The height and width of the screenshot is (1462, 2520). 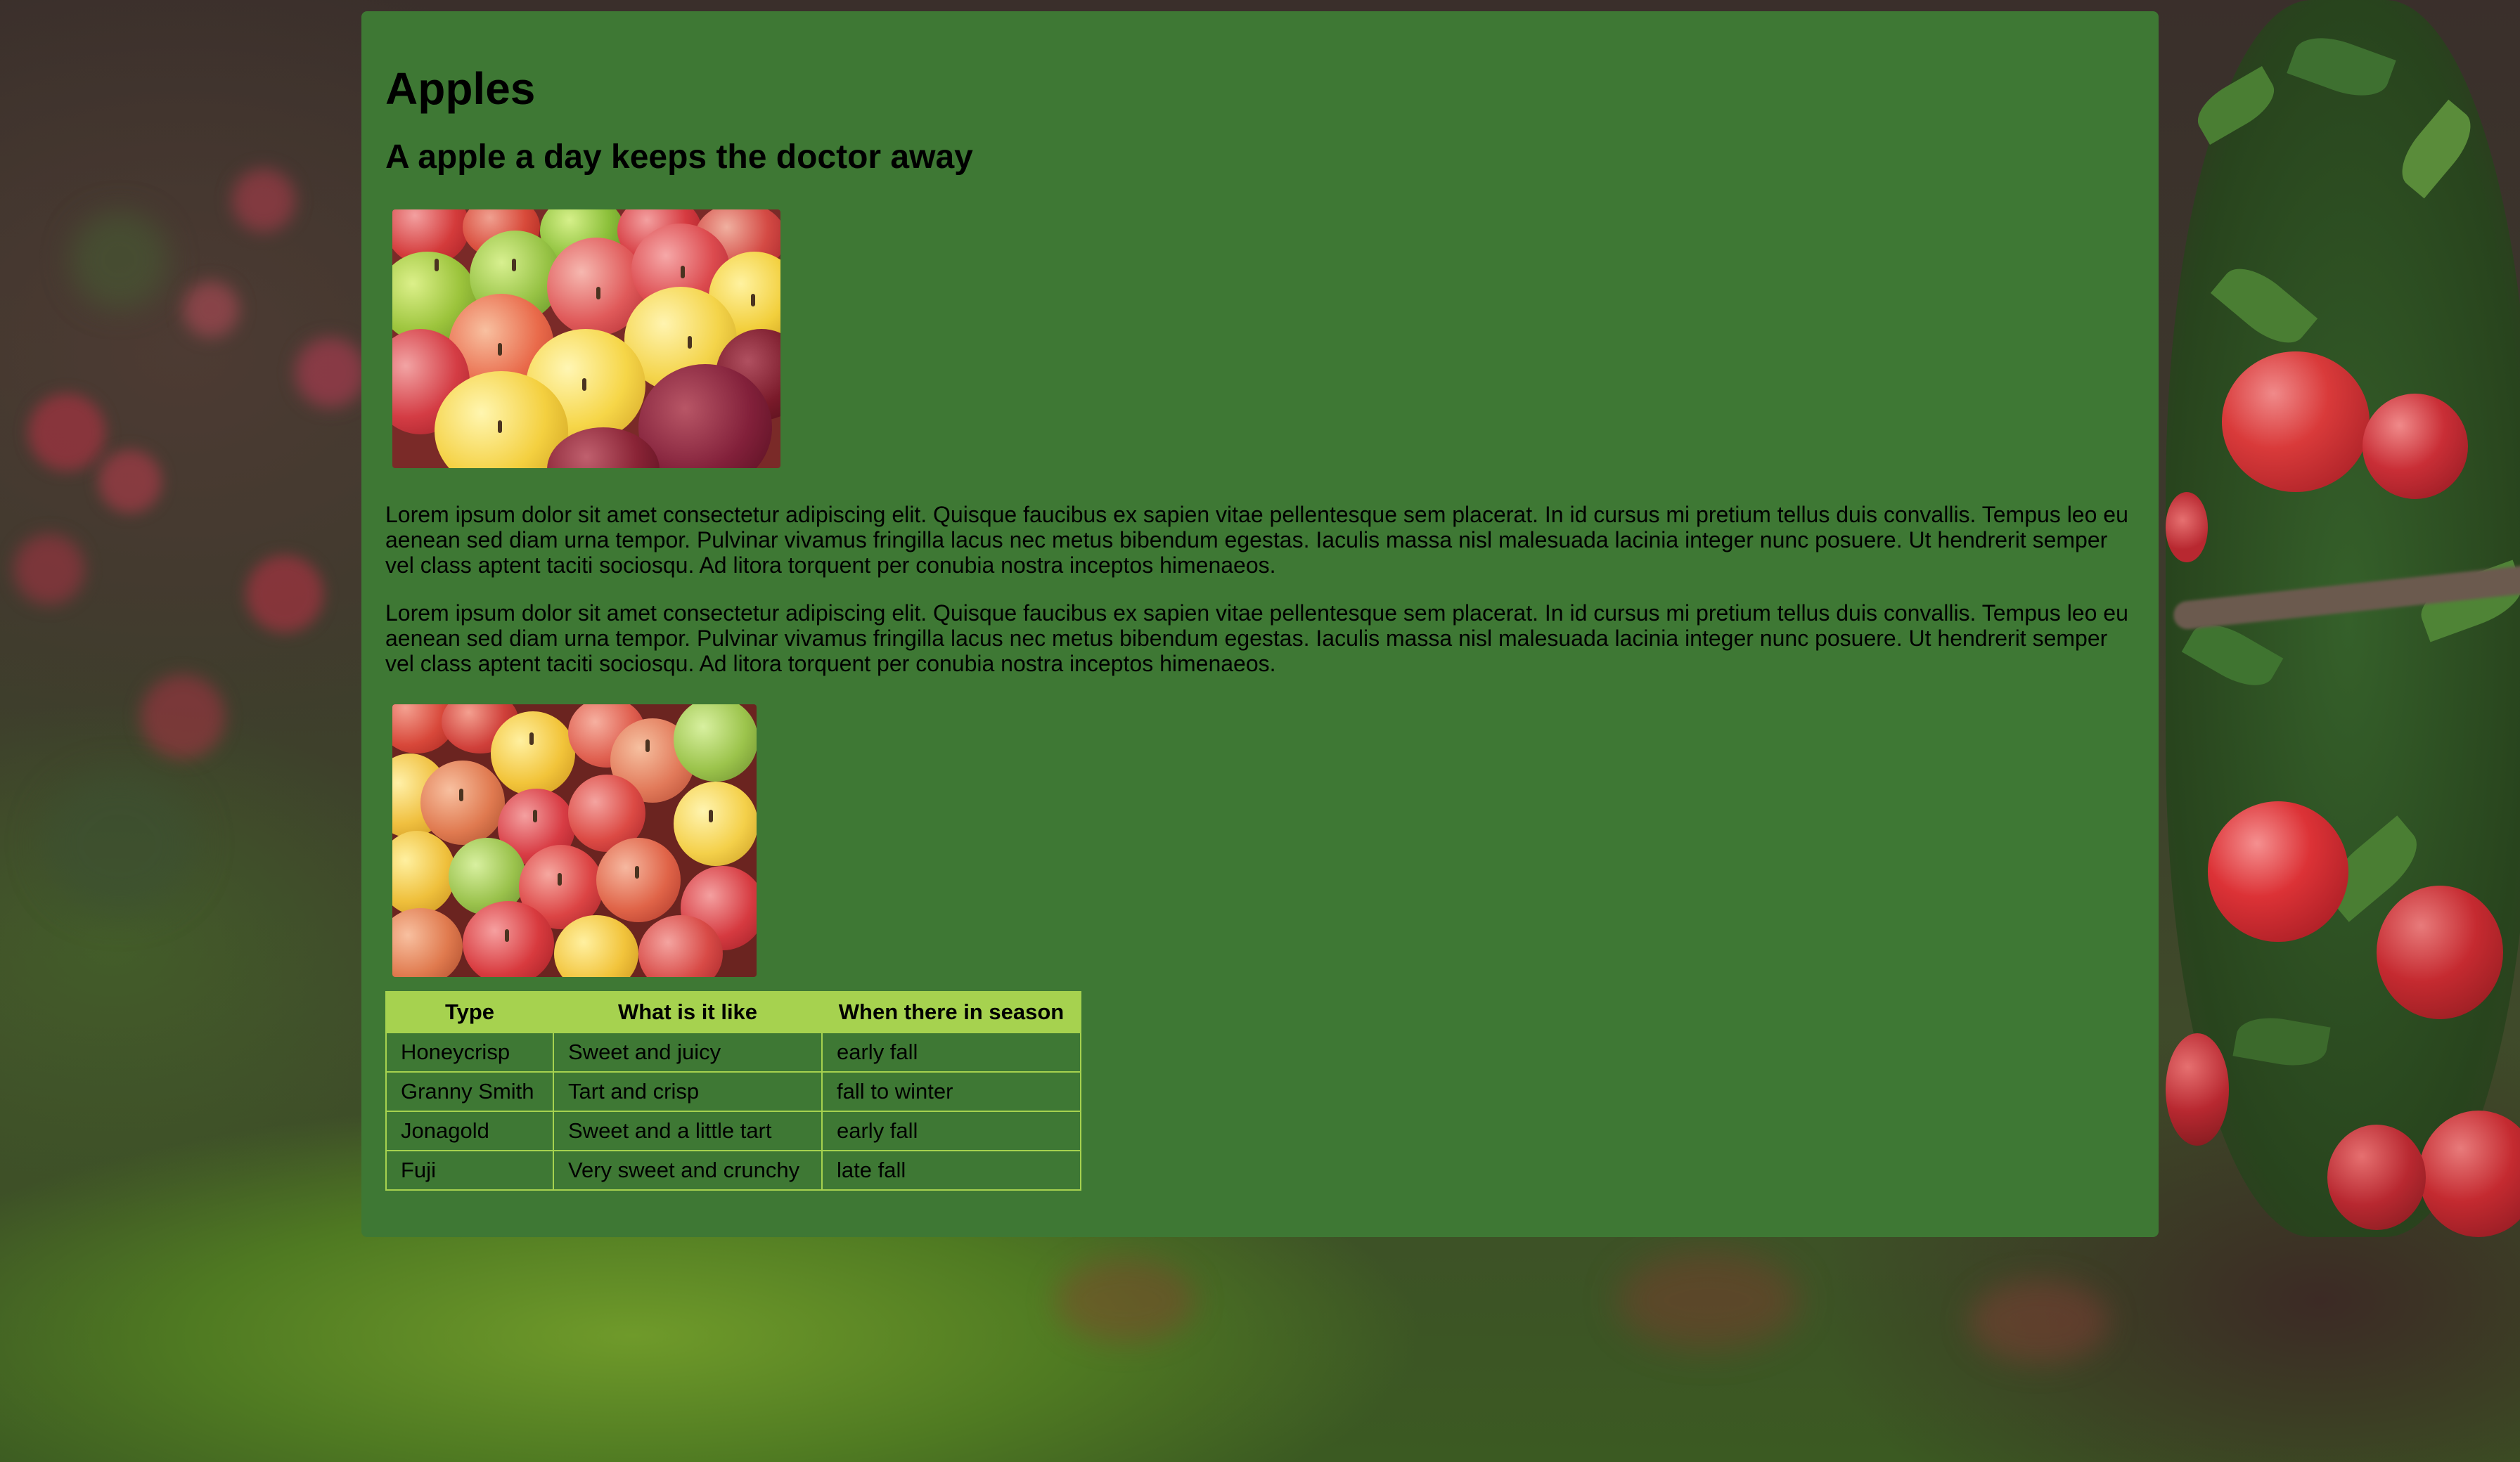 What do you see at coordinates (688, 1091) in the screenshot?
I see `table-cell-description: Tart and crisp` at bounding box center [688, 1091].